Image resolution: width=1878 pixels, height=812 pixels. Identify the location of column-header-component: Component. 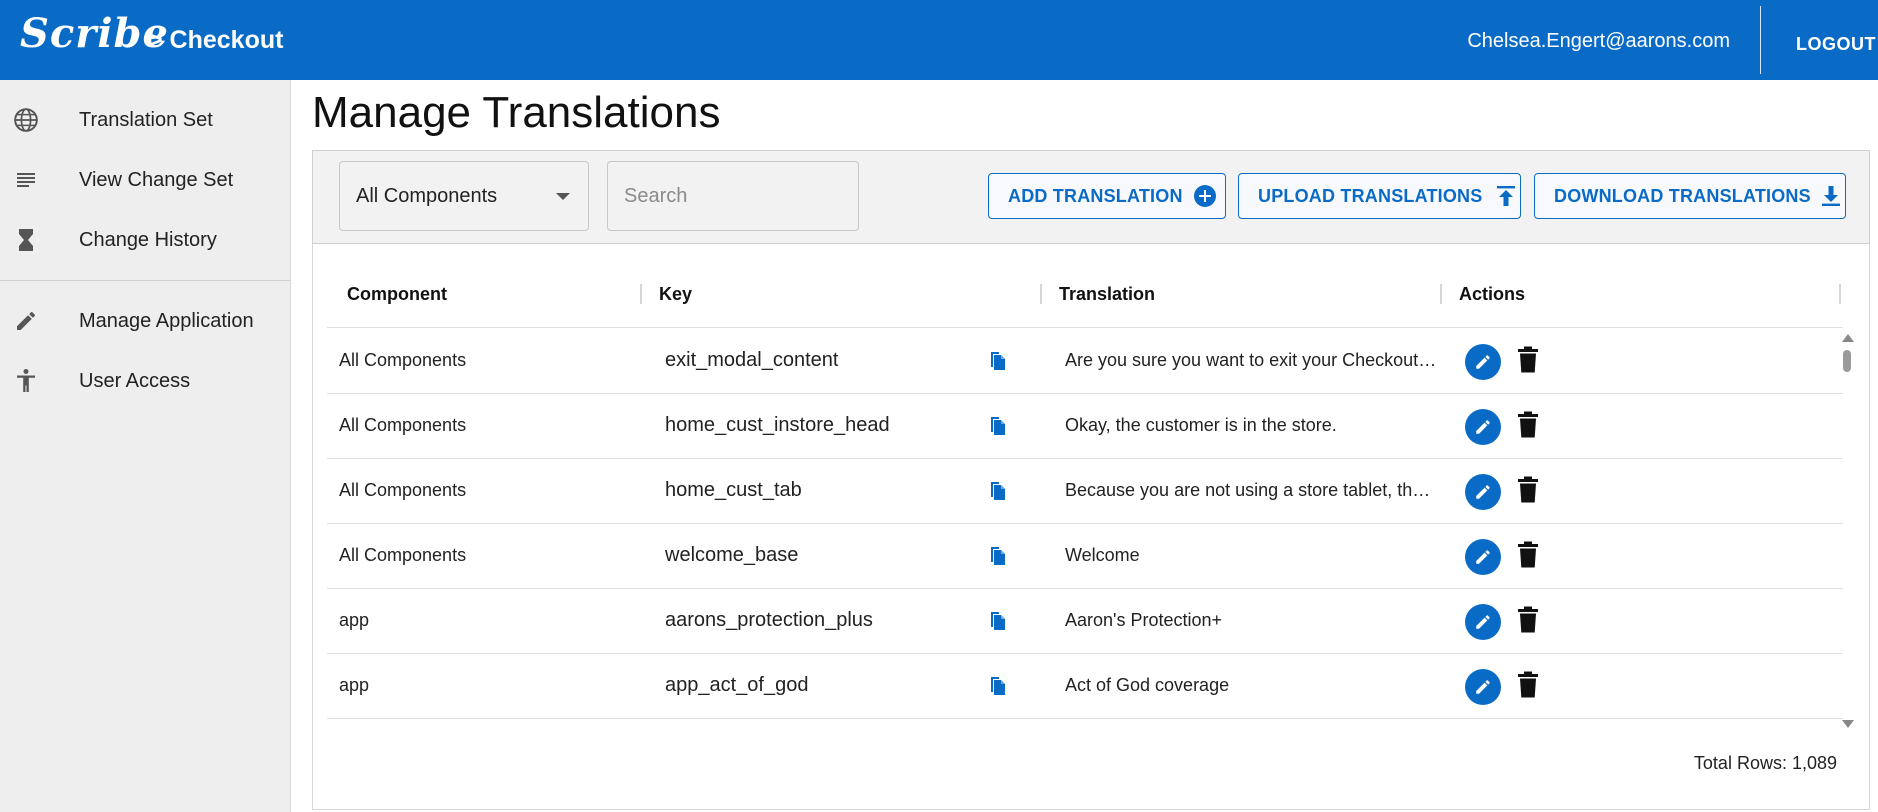
(397, 294).